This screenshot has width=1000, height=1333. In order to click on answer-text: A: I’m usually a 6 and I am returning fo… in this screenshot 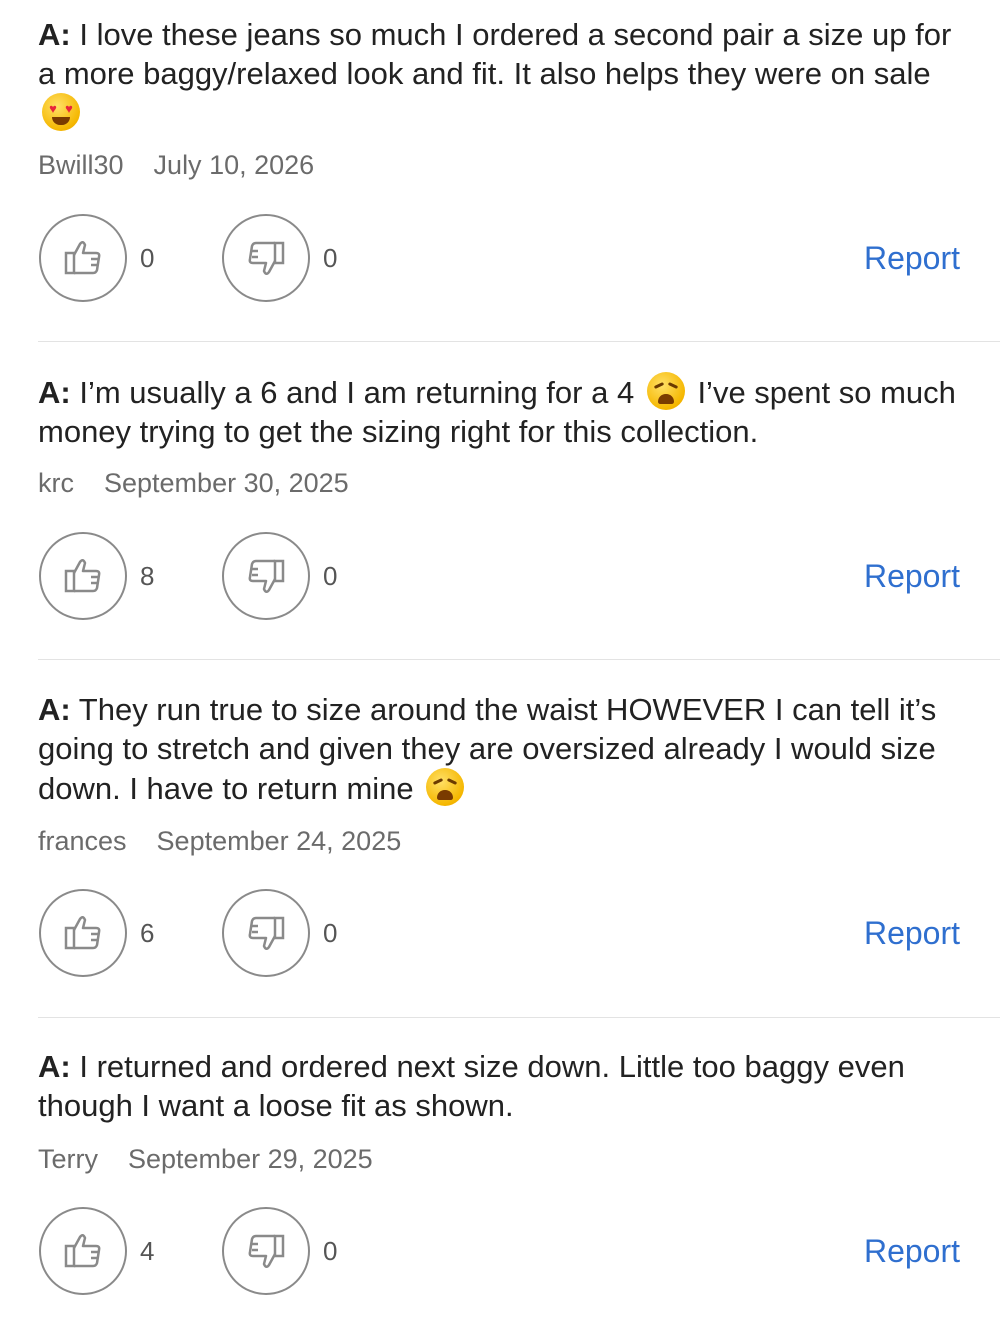, I will do `click(503, 411)`.